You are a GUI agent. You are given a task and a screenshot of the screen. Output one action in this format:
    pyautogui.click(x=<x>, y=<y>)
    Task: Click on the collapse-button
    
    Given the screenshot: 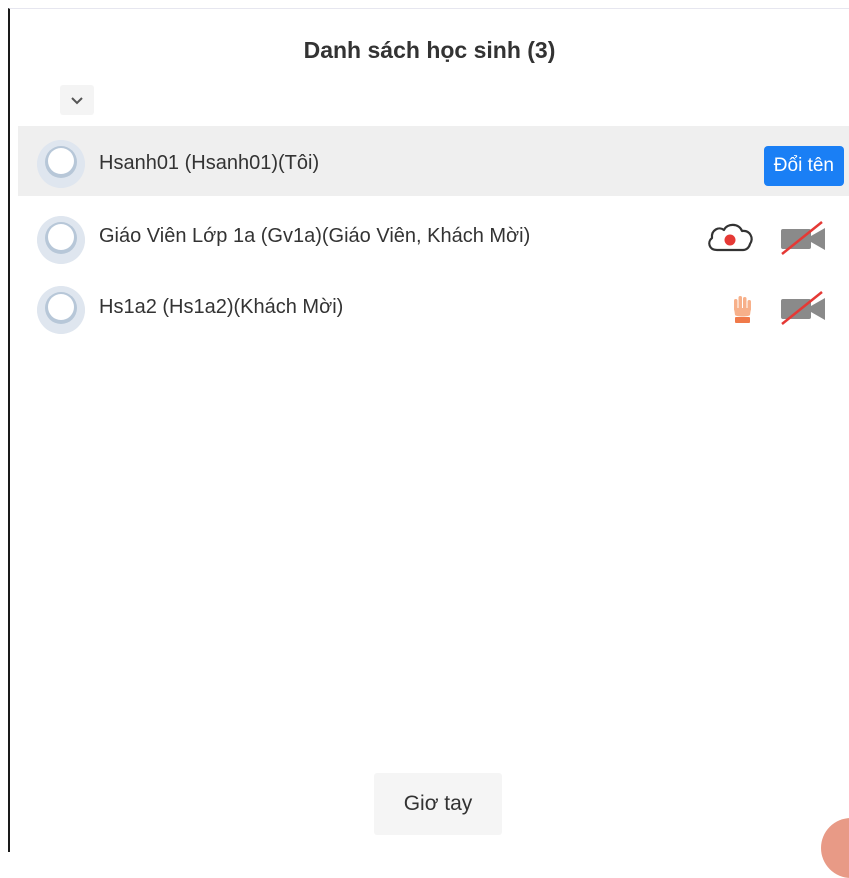 What is the action you would take?
    pyautogui.click(x=77, y=100)
    